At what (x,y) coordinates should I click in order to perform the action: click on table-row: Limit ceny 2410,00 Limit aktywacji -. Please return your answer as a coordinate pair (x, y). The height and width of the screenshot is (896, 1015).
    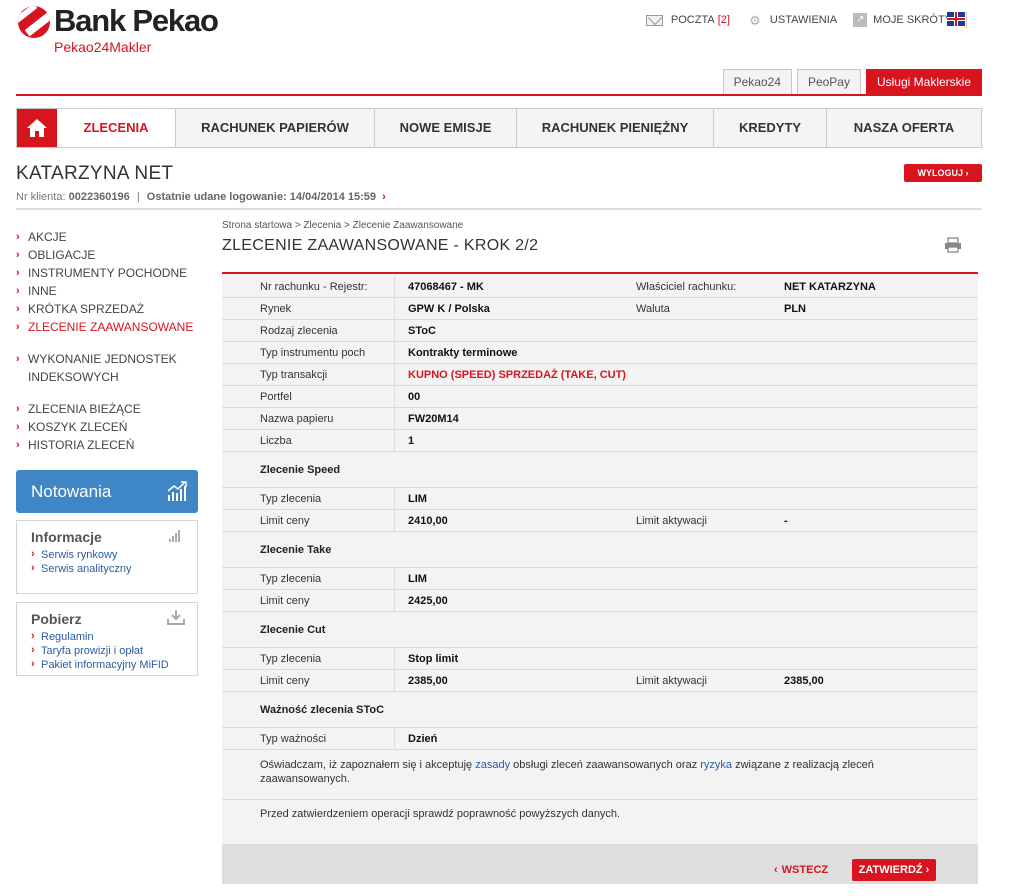
    Looking at the image, I should click on (600, 521).